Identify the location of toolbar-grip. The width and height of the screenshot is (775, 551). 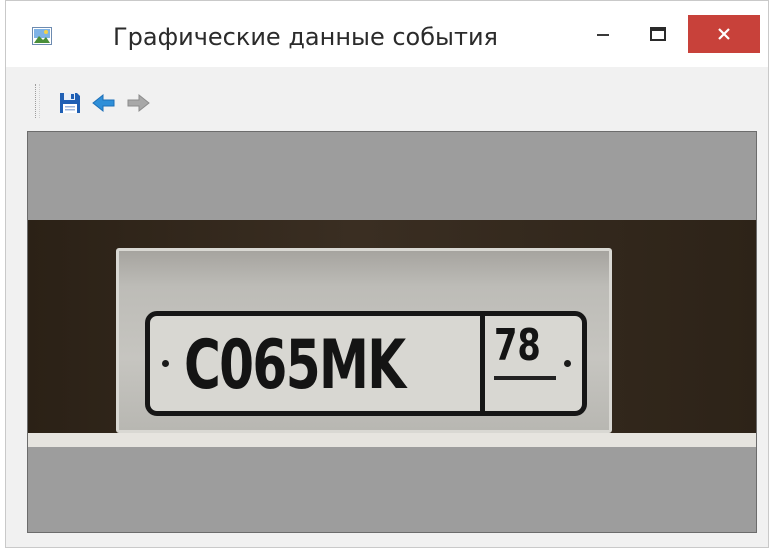
(37, 101).